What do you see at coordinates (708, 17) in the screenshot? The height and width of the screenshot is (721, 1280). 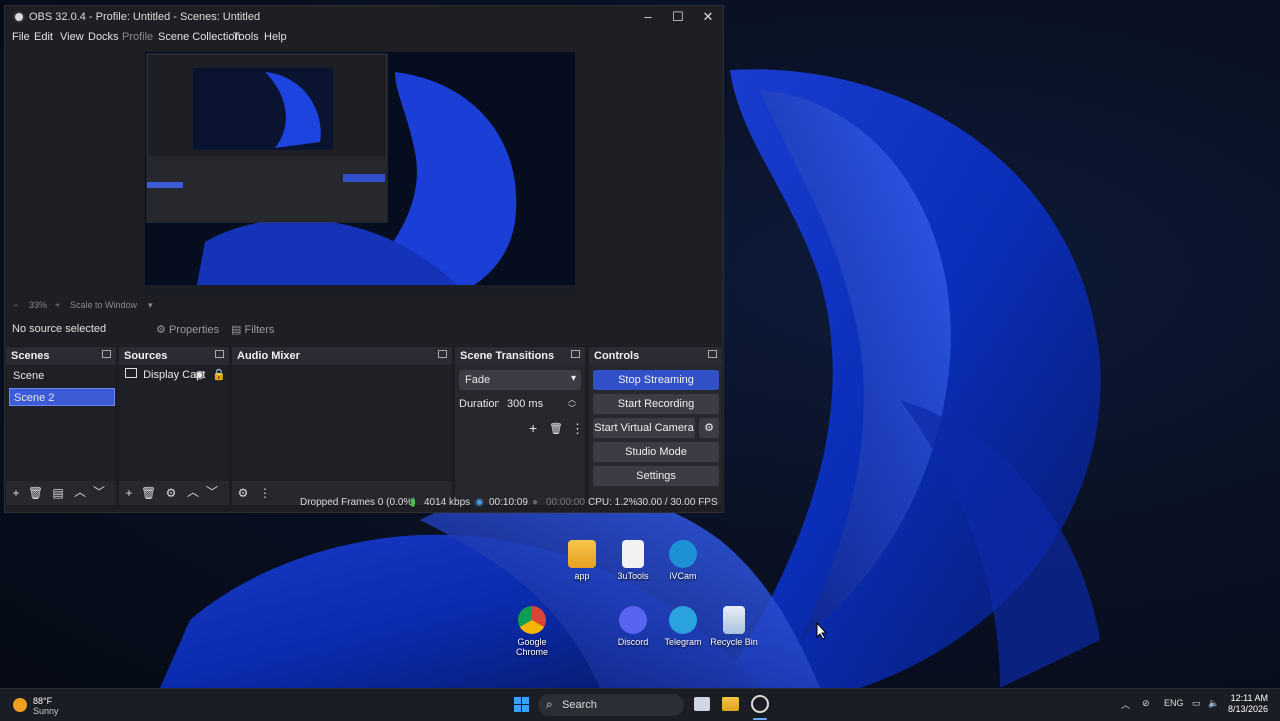 I see `close-button: ✕` at bounding box center [708, 17].